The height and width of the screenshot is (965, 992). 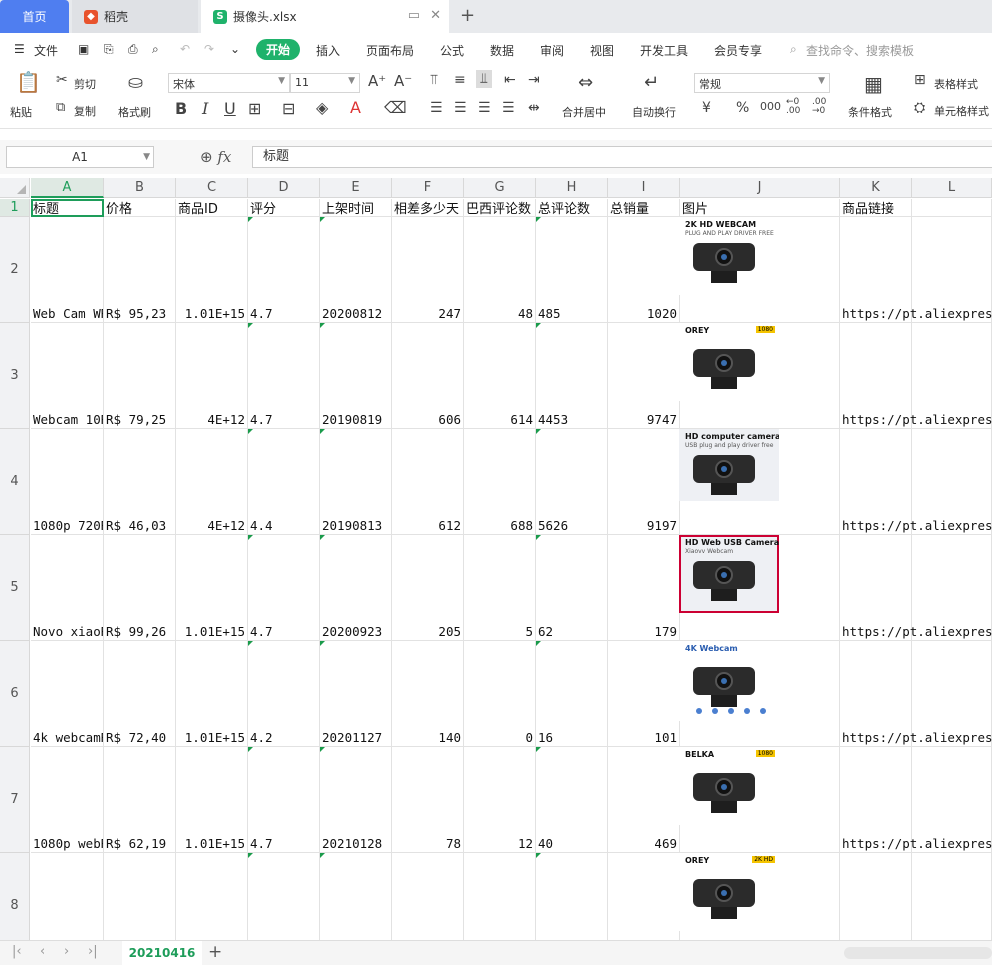 I want to click on column-header-a: A, so click(x=67, y=188).